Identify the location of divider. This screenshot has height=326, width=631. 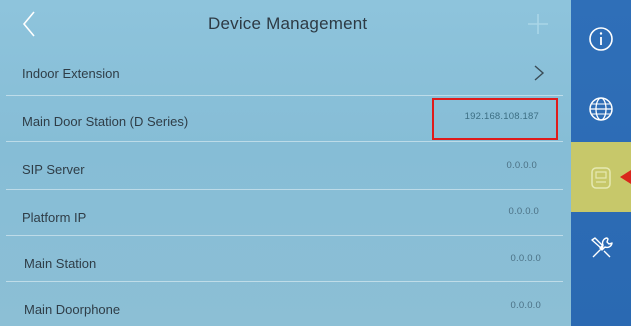
(284, 141).